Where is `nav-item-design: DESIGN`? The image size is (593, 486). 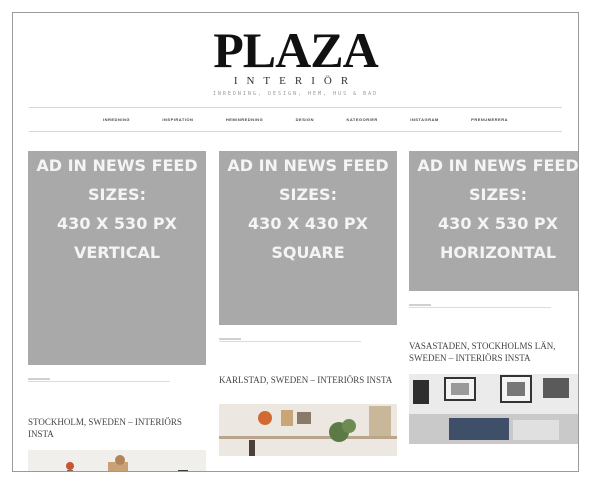 nav-item-design: DESIGN is located at coordinates (305, 119).